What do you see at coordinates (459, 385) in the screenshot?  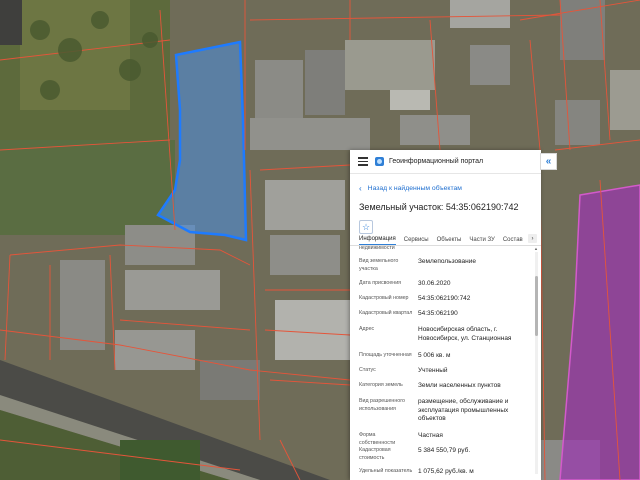 I see `property-value: Земли населенных пунктов` at bounding box center [459, 385].